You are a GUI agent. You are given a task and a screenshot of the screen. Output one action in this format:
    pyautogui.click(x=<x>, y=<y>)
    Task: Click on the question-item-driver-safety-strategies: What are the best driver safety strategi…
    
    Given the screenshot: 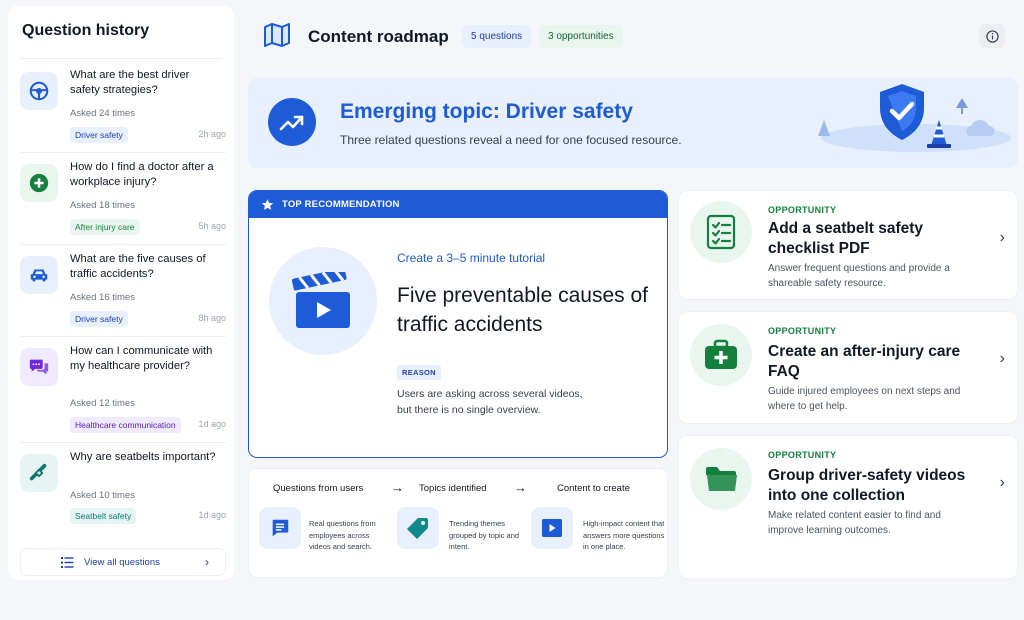 What is the action you would take?
    pyautogui.click(x=123, y=110)
    